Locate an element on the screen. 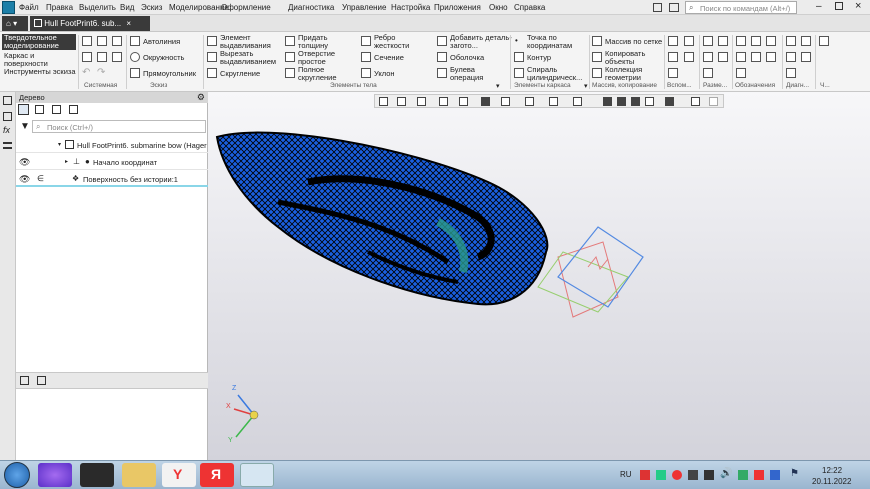 The width and height of the screenshot is (870, 489). clock-date: 20.11.2022 is located at coordinates (831, 481).